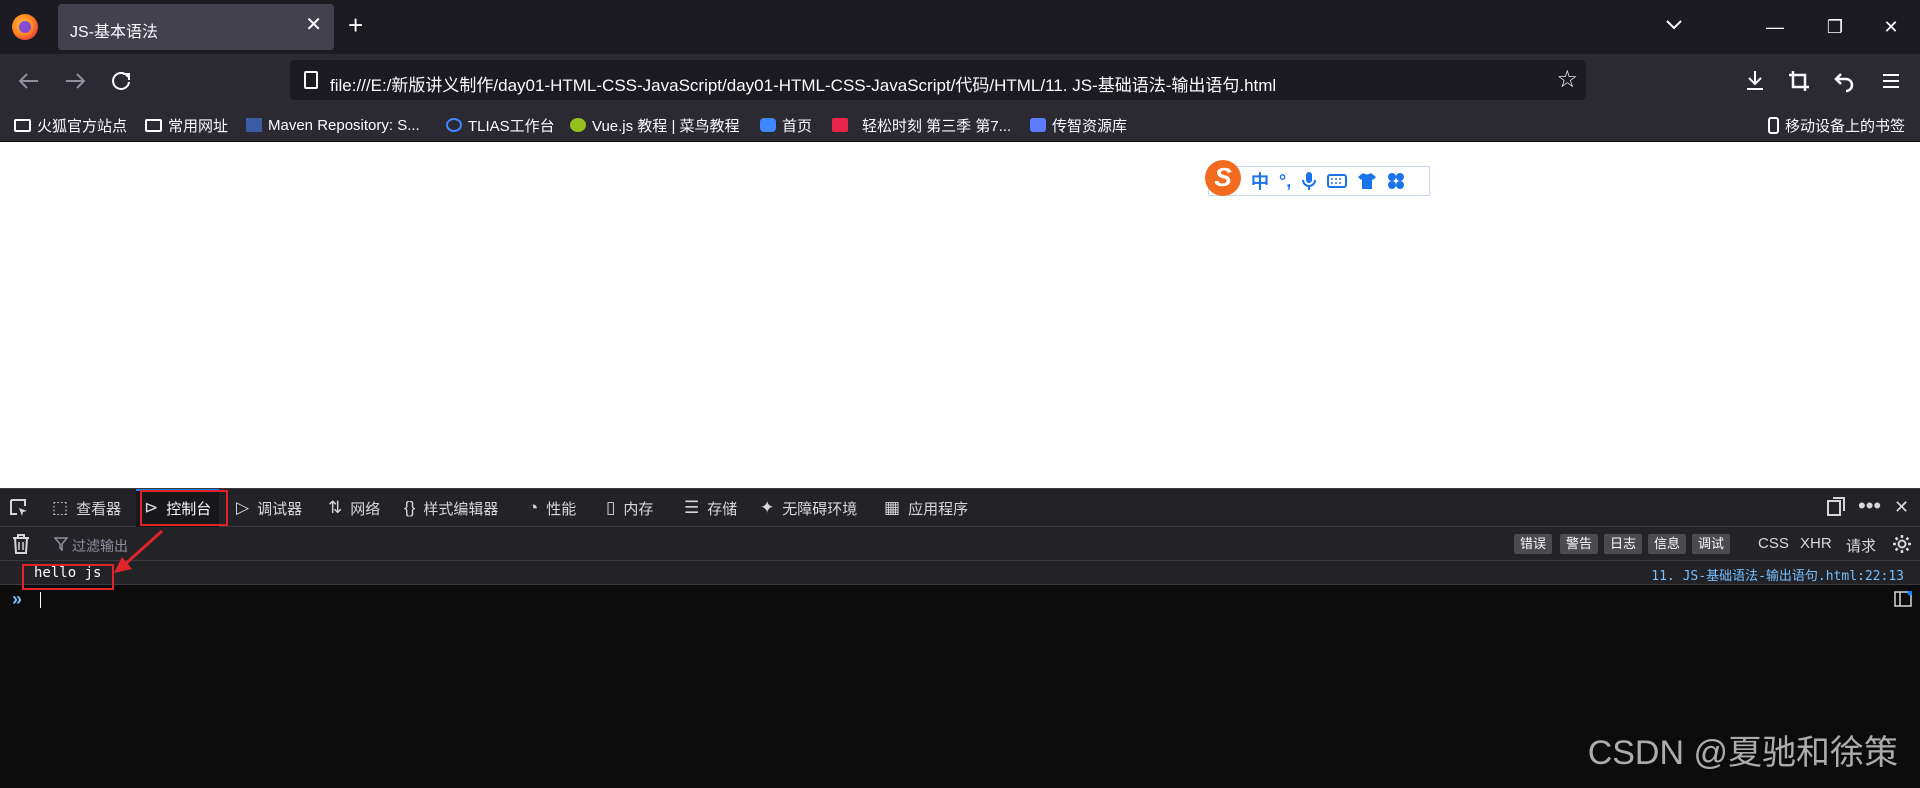 The image size is (1920, 788). I want to click on tab-storage: ☰ 存储, so click(710, 508).